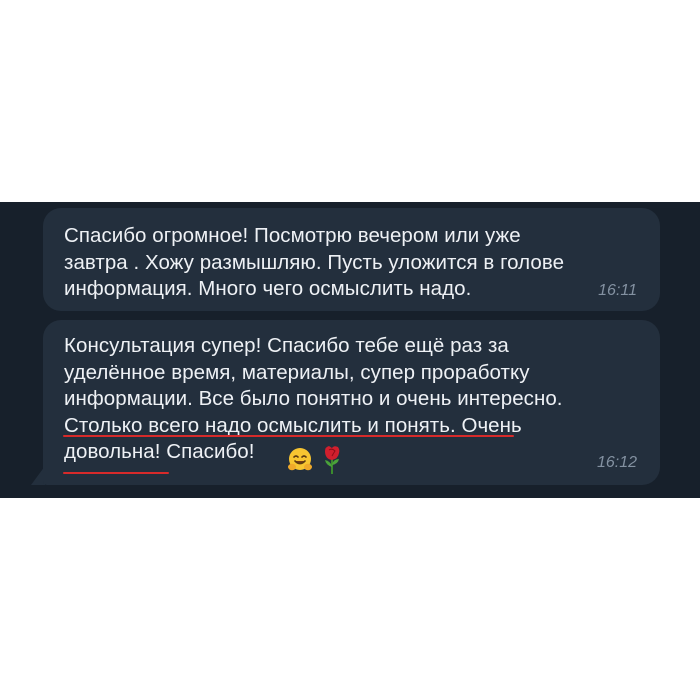  Describe the element at coordinates (616, 462) in the screenshot. I see `message-time: 16:12` at that location.